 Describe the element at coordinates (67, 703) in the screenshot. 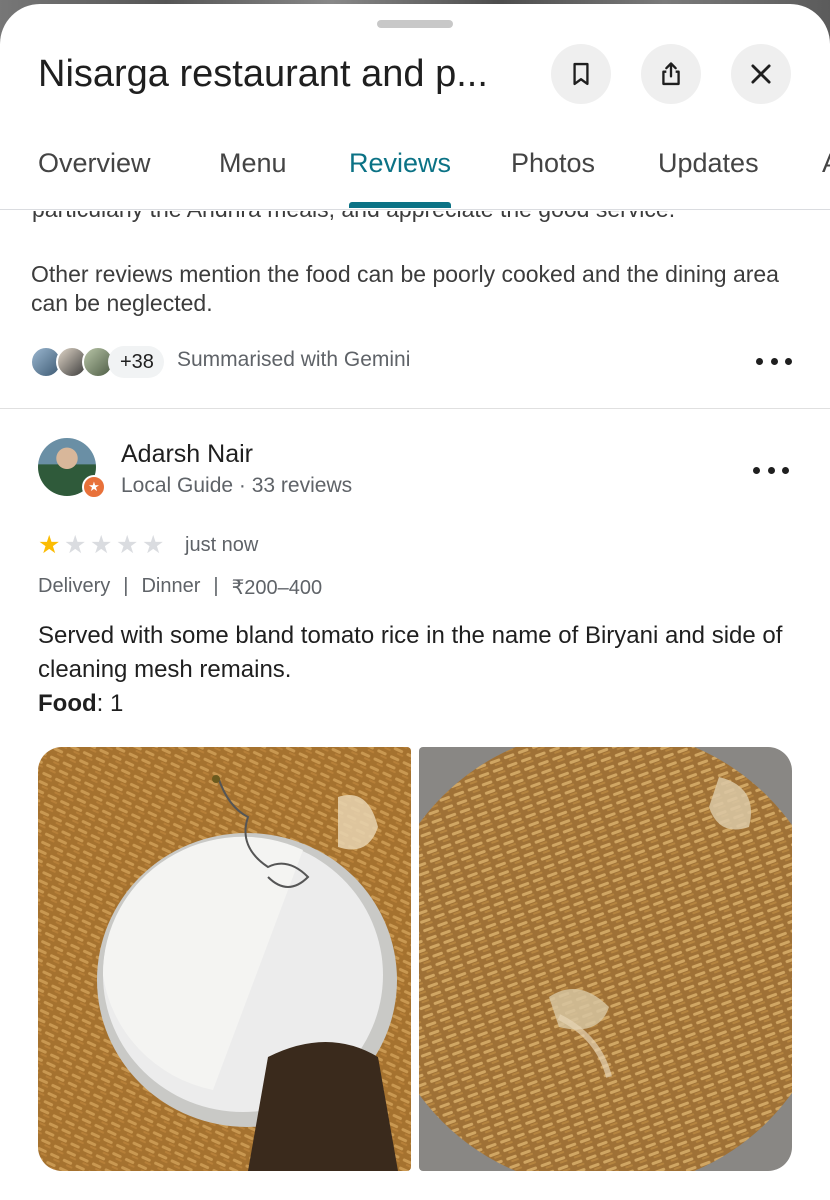

I see `food-label: Food` at that location.